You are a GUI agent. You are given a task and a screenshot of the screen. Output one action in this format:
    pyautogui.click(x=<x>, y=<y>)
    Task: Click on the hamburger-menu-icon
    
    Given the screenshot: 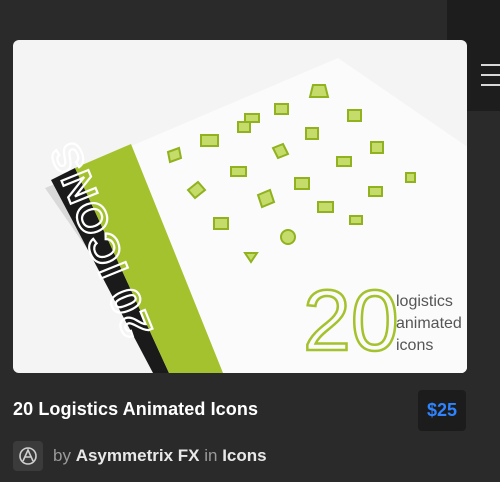 What is the action you would take?
    pyautogui.click(x=490, y=75)
    